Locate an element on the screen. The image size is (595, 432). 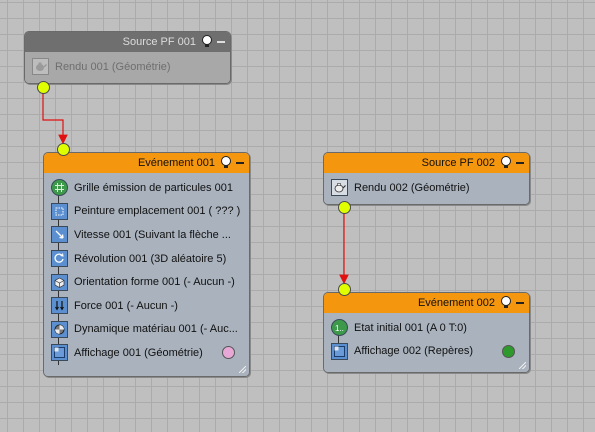
wire-source1-event1 is located at coordinates (55, 119).